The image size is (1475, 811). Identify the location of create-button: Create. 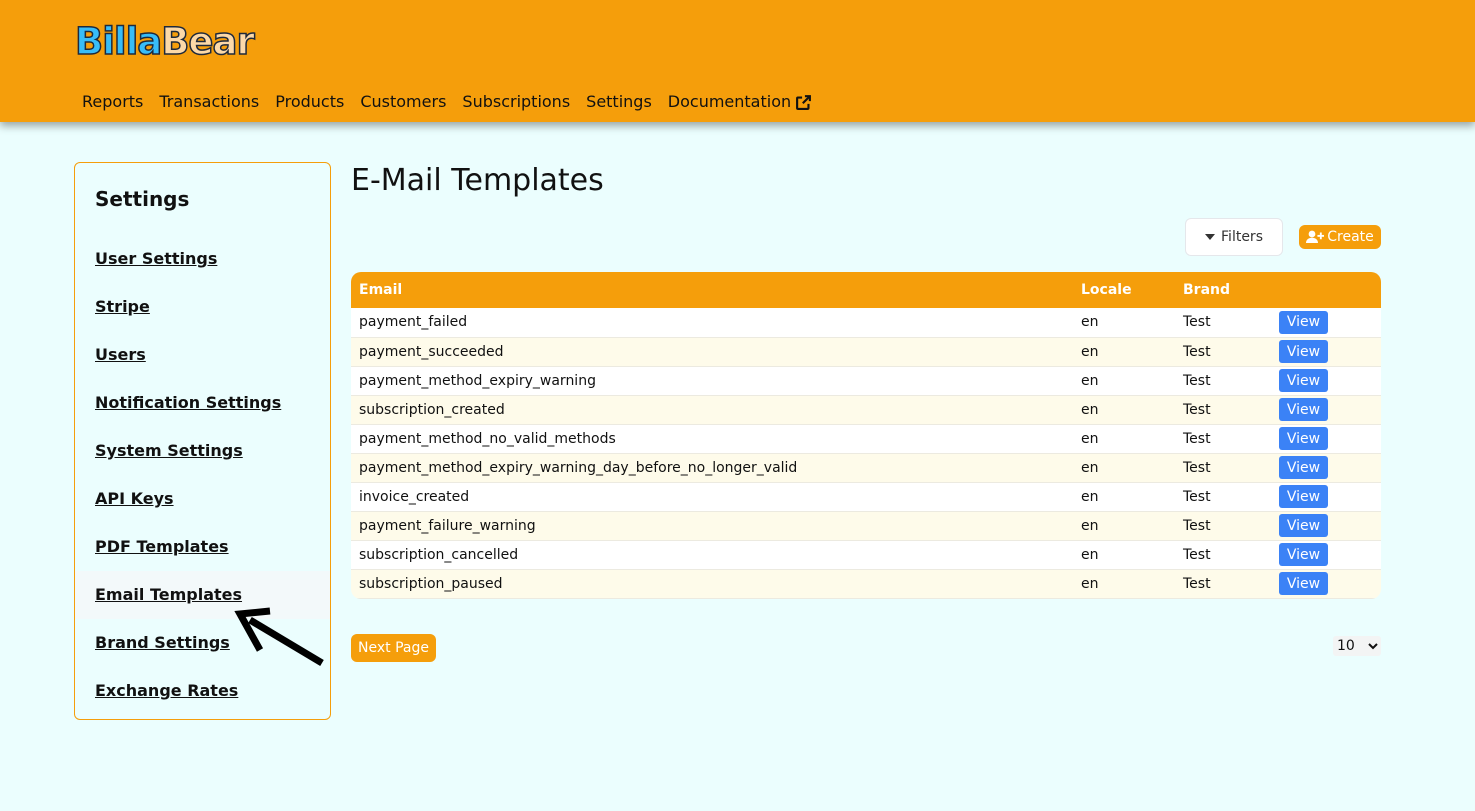
(1340, 237).